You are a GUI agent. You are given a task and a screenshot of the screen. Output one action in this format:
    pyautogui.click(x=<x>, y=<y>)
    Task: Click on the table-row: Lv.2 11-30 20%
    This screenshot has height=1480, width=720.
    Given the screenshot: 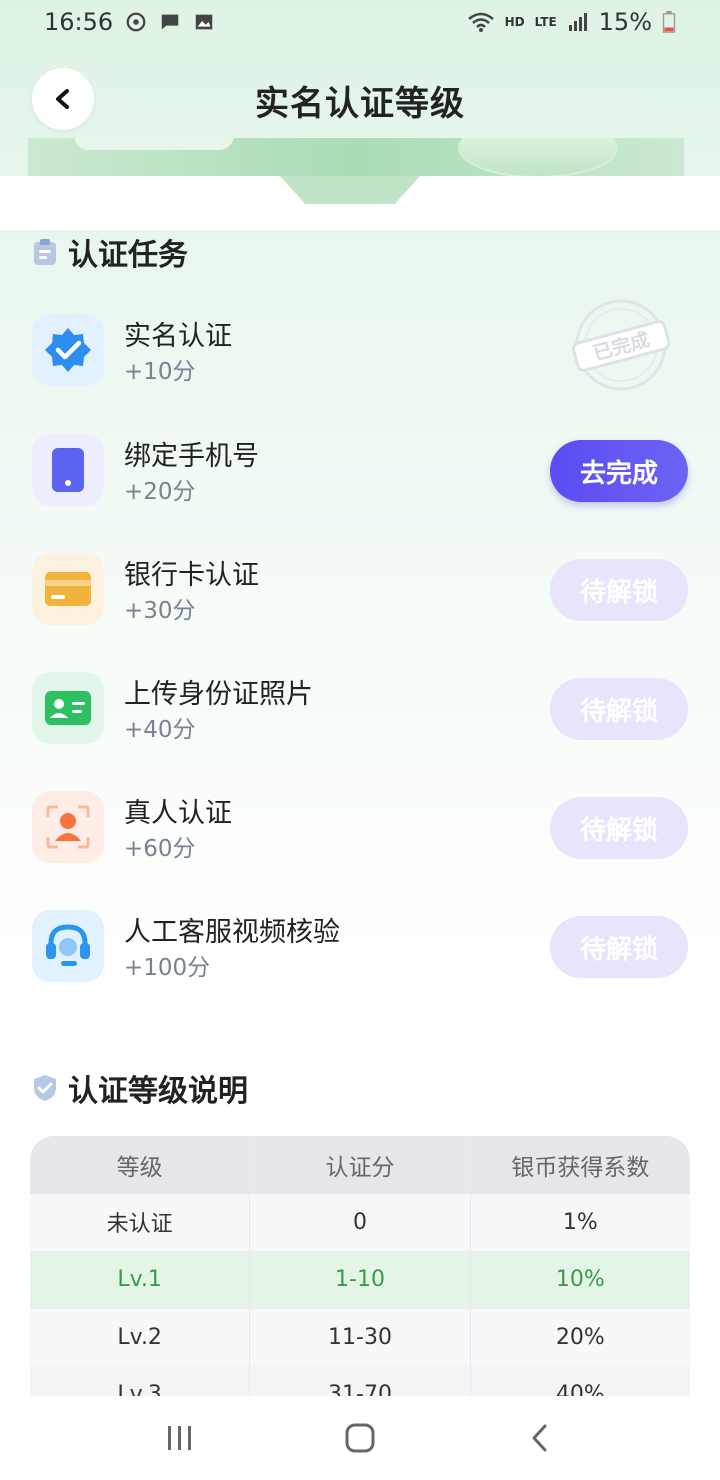 What is the action you would take?
    pyautogui.click(x=360, y=1337)
    